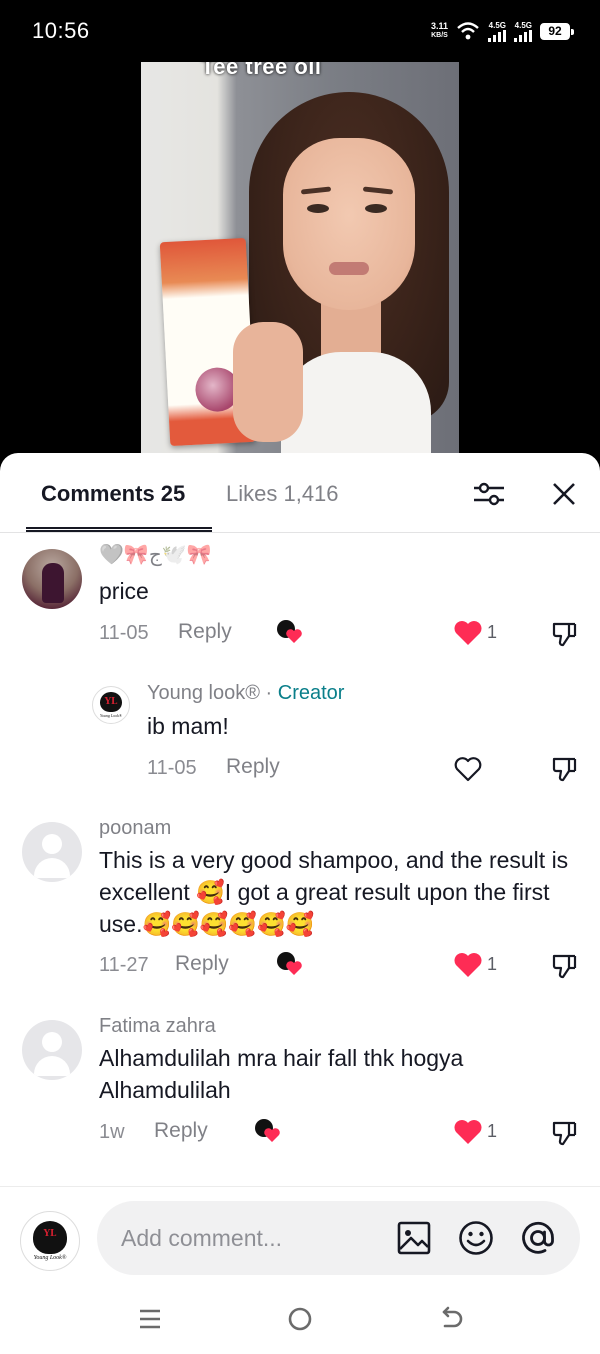 The height and width of the screenshot is (1354, 600). Describe the element at coordinates (468, 31) in the screenshot. I see `wifi-icon` at that location.